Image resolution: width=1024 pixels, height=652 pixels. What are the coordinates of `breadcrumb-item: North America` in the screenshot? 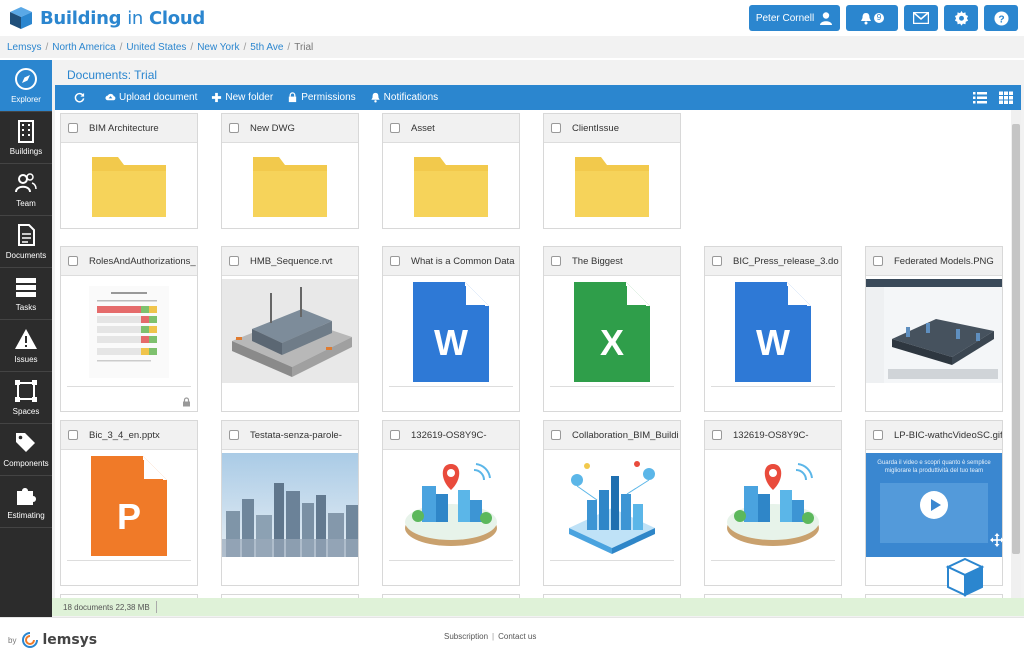 It's located at (83, 47).